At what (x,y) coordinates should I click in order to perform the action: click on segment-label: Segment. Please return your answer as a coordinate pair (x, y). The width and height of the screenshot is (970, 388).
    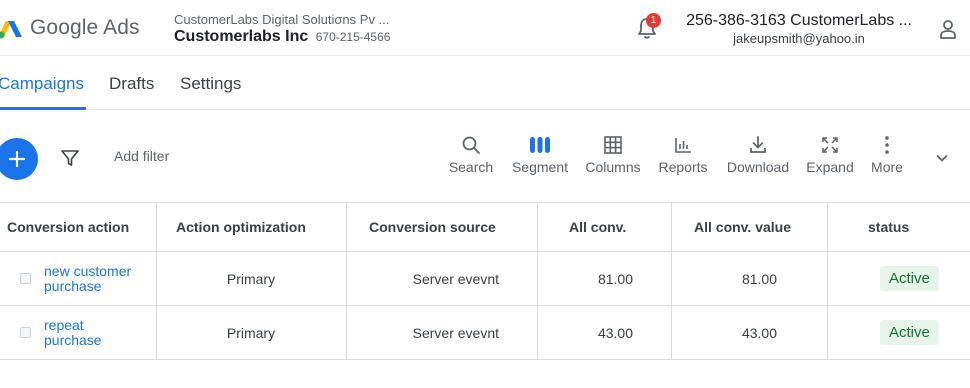
    Looking at the image, I should click on (540, 167).